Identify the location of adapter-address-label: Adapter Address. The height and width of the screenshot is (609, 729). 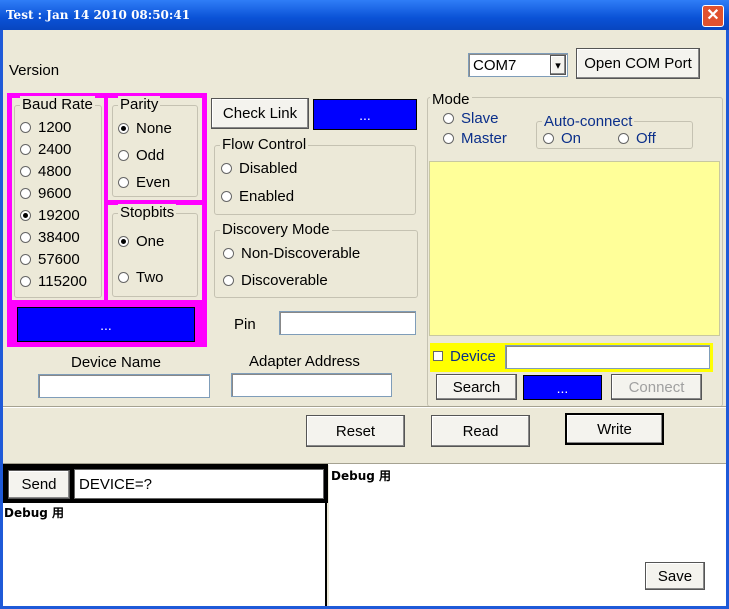
(304, 361).